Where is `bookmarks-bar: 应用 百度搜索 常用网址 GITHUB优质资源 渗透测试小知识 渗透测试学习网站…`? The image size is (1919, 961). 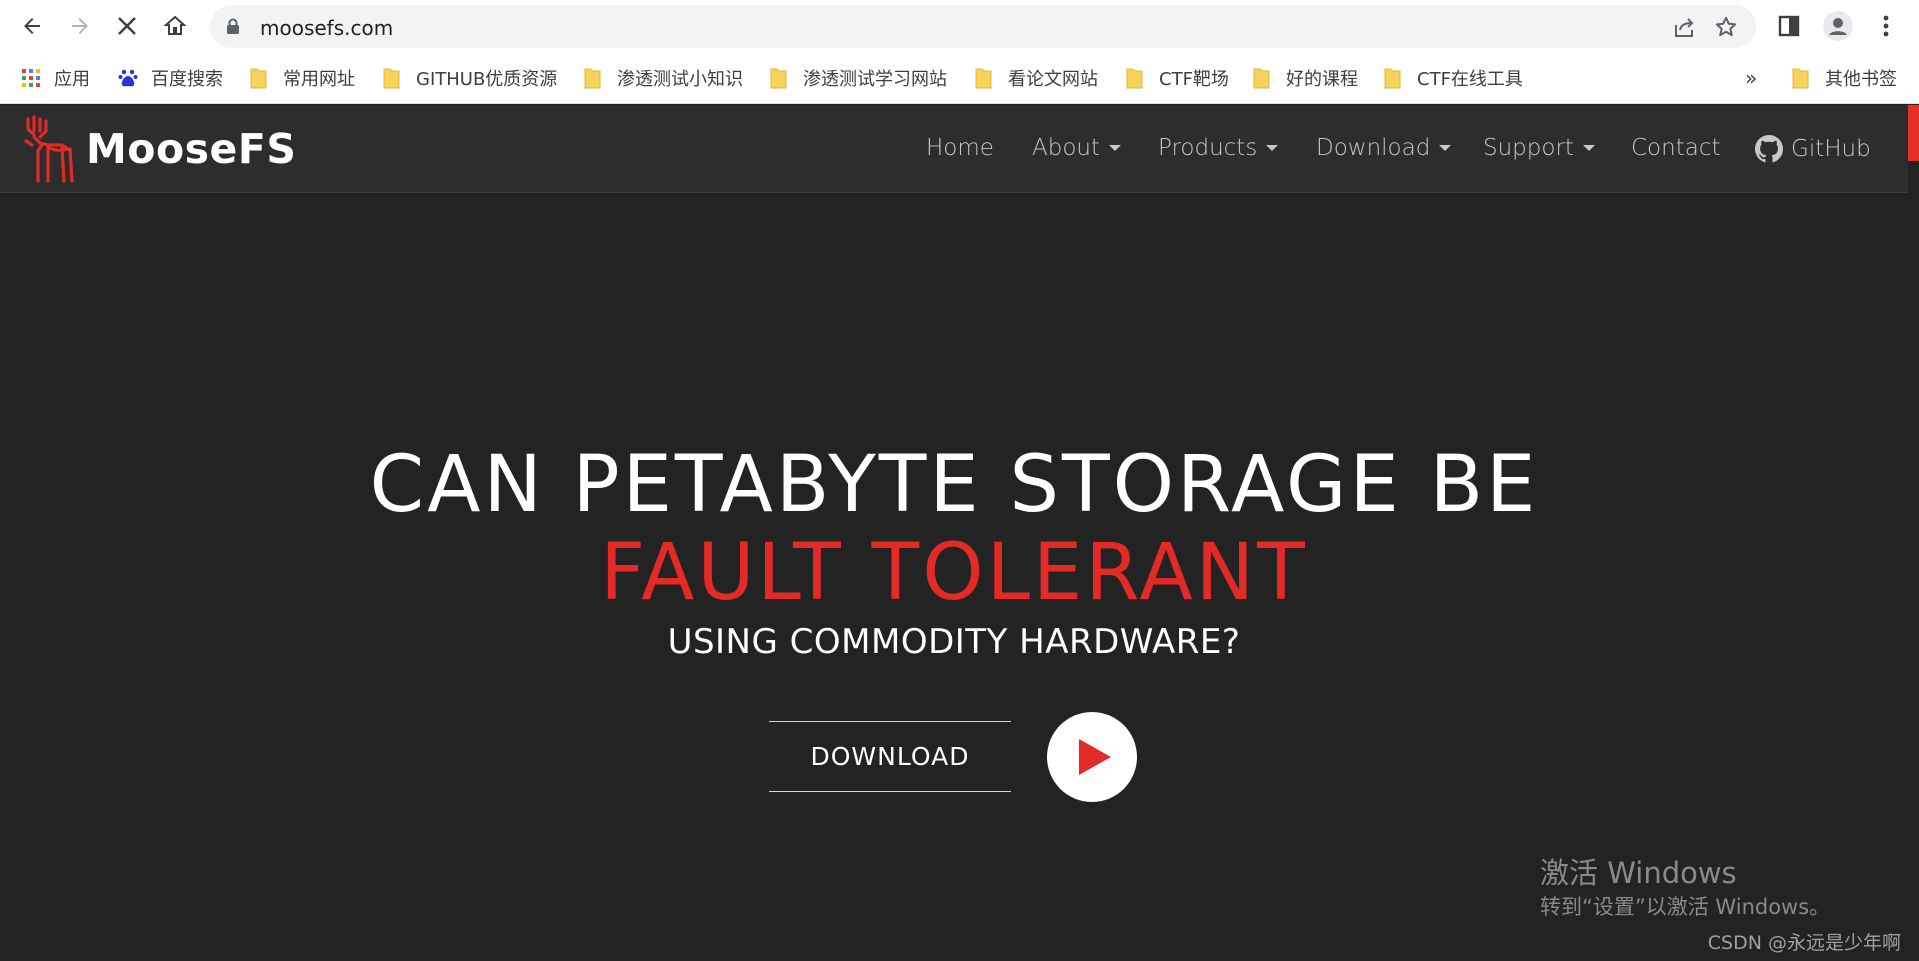
bookmarks-bar: 应用 百度搜索 常用网址 GITHUB优质资源 渗透测试小知识 渗透测试学习网站… is located at coordinates (959, 78).